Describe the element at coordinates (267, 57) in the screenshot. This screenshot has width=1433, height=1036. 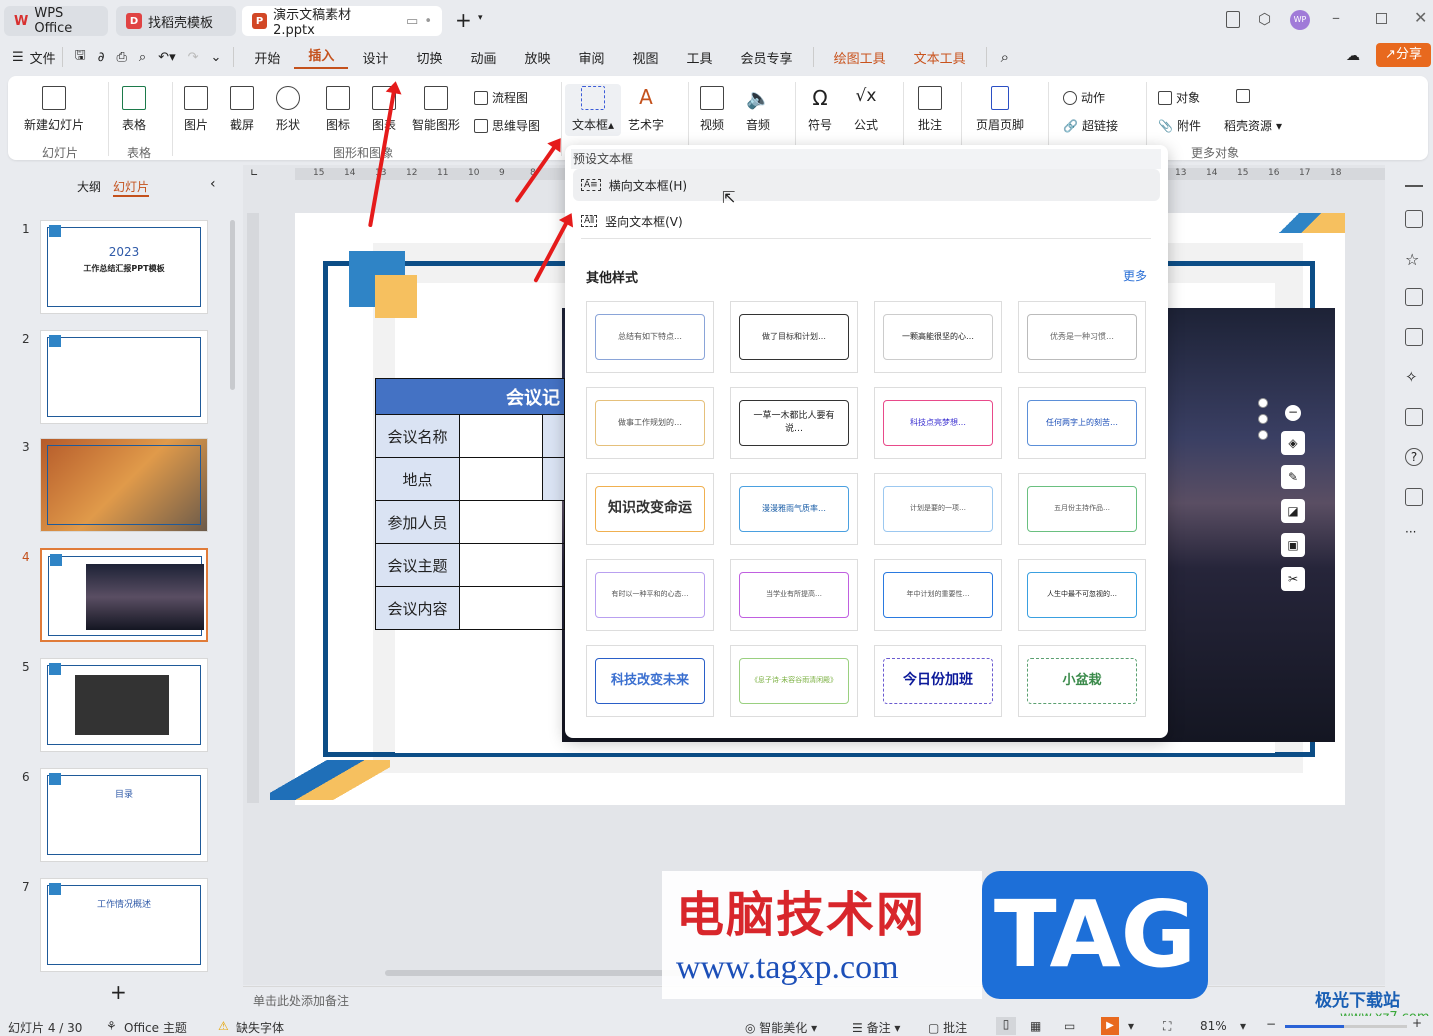
I see `tab-home: 开始` at that location.